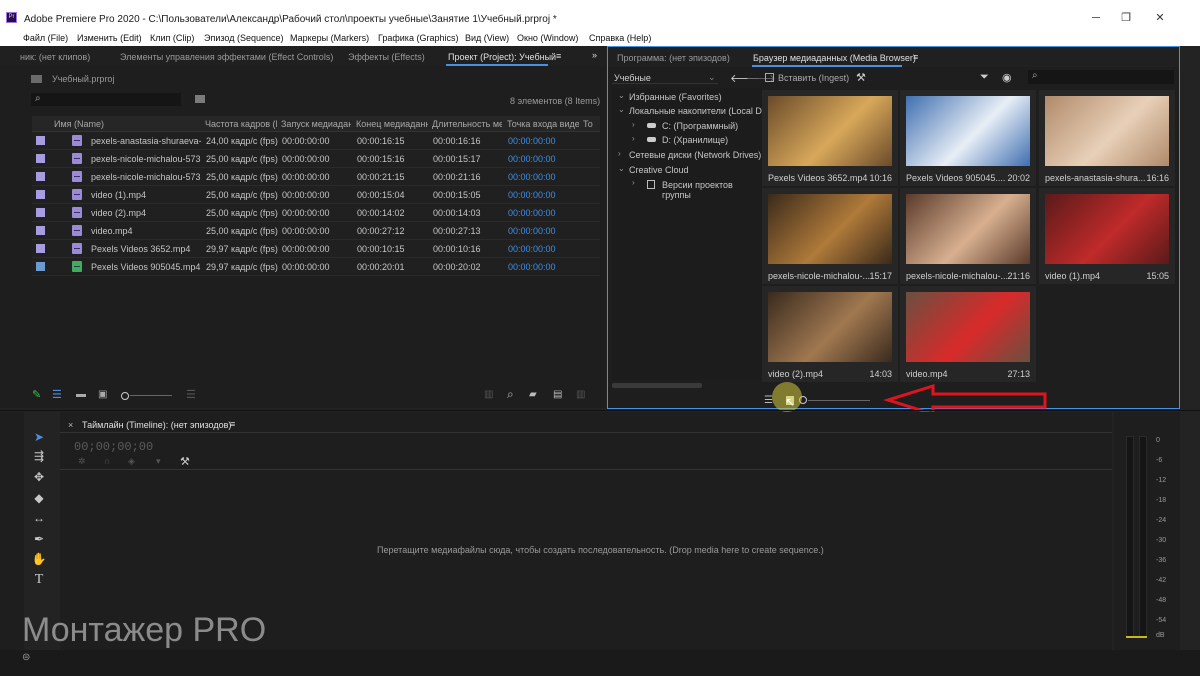 The image size is (1200, 676). What do you see at coordinates (39, 498) in the screenshot?
I see `razor-tool-icon: ◆` at bounding box center [39, 498].